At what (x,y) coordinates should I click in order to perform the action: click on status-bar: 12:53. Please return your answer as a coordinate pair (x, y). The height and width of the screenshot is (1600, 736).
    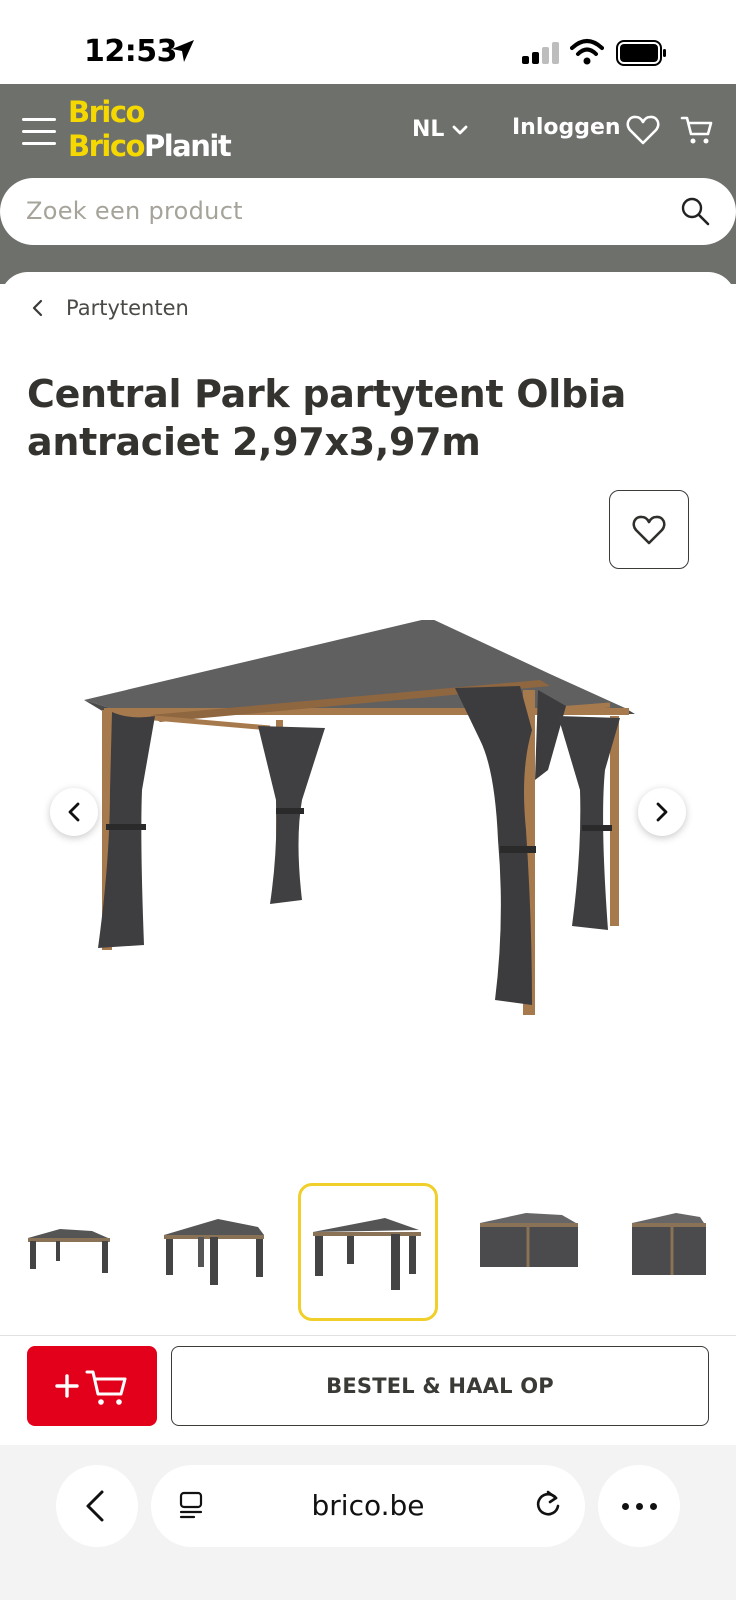
    Looking at the image, I should click on (368, 42).